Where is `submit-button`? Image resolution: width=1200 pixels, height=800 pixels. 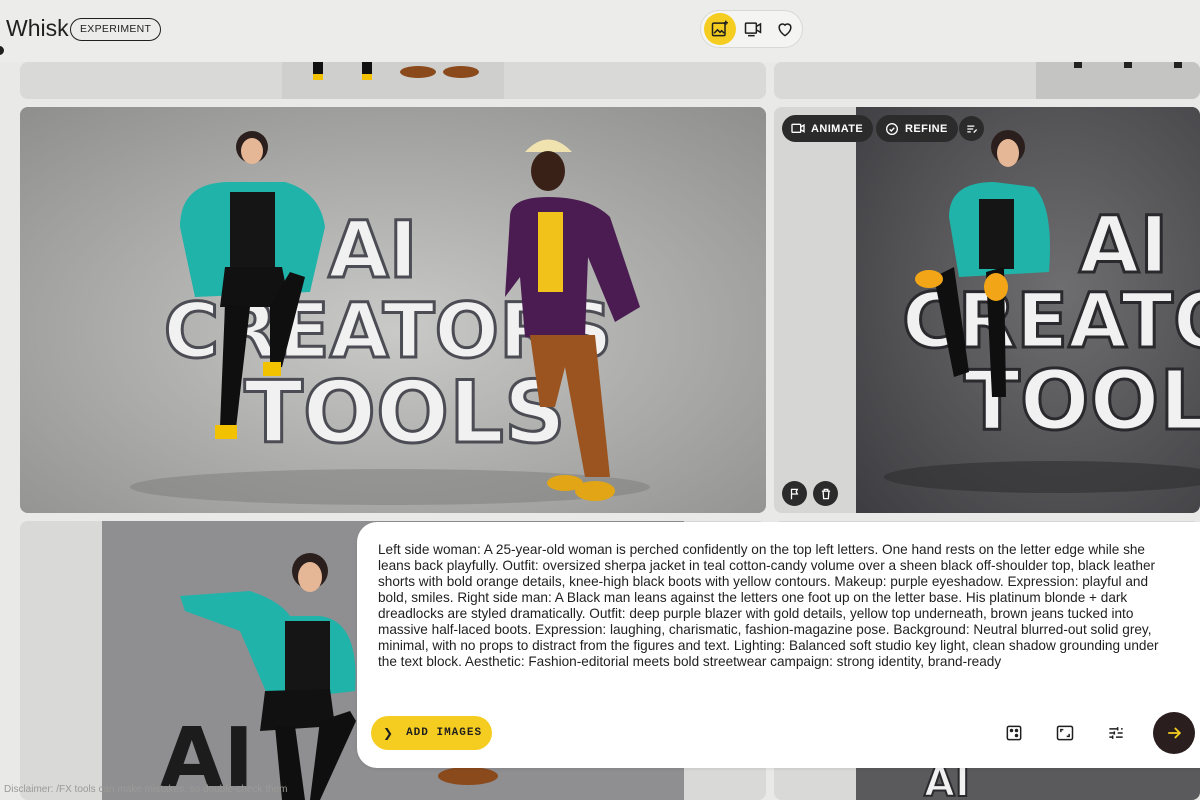 submit-button is located at coordinates (1174, 733).